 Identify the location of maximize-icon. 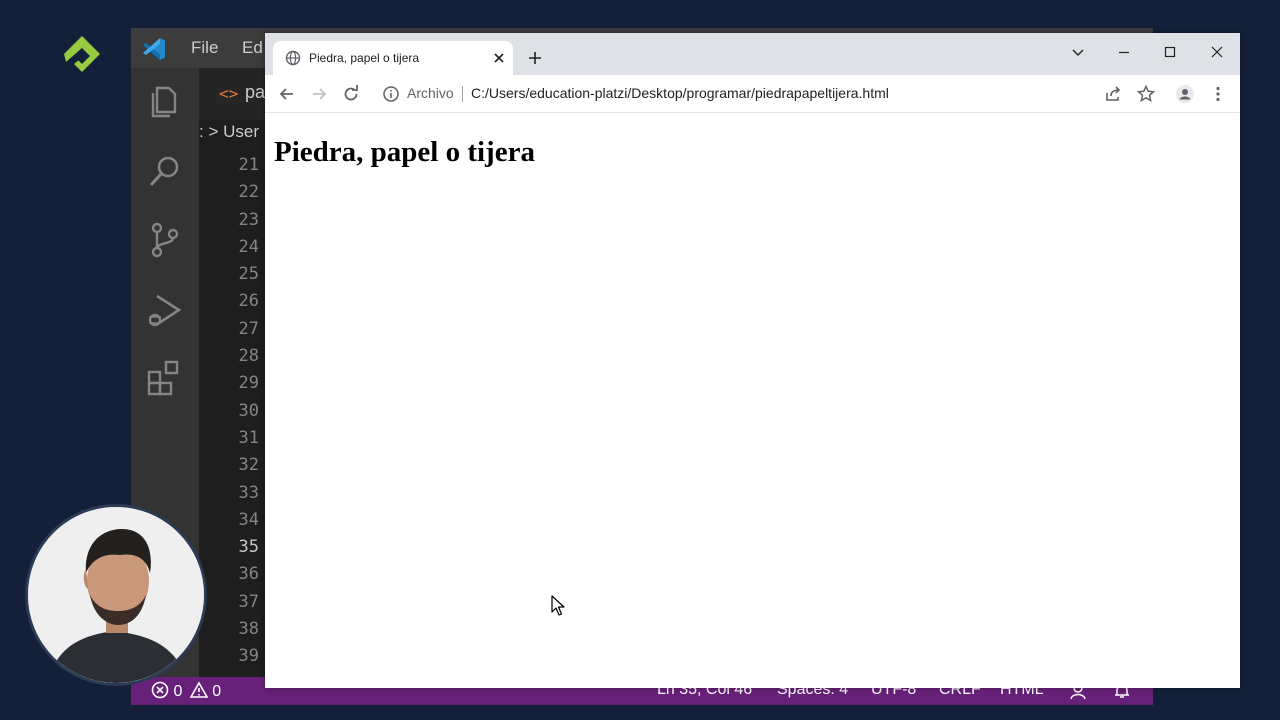
(1170, 52).